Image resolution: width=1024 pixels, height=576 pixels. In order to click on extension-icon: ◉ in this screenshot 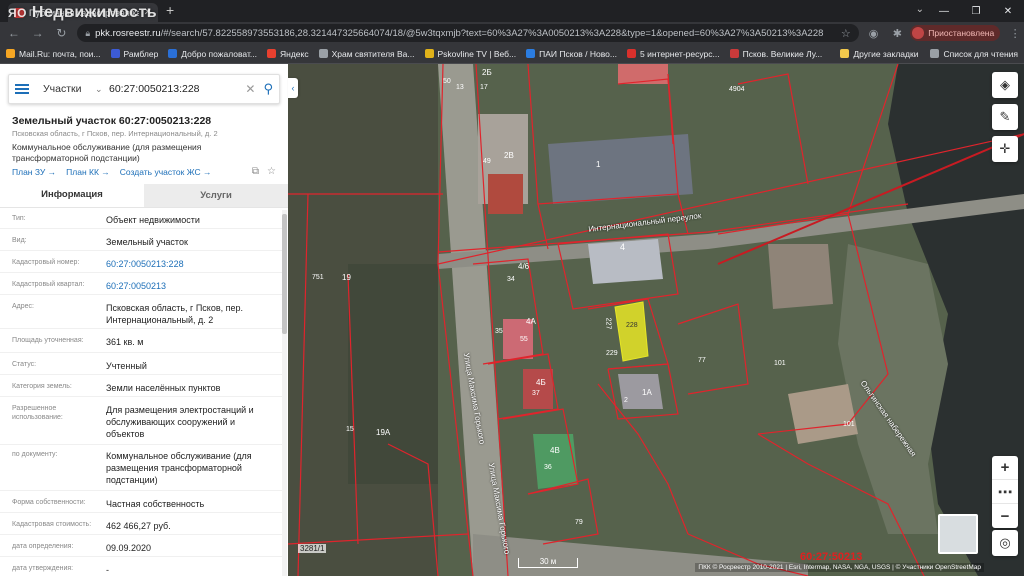, I will do `click(874, 33)`.